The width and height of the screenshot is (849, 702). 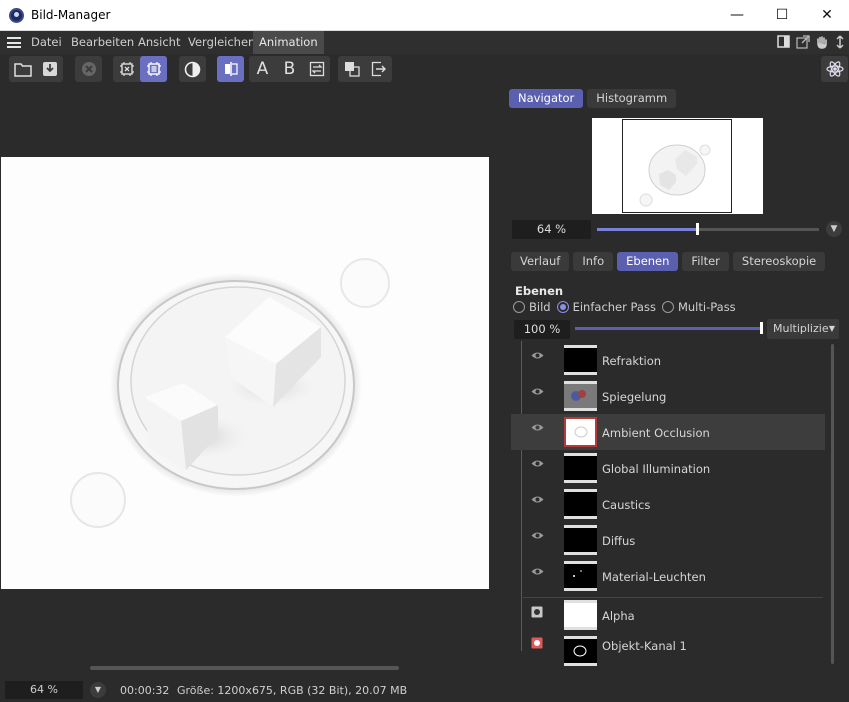 What do you see at coordinates (632, 98) in the screenshot?
I see `tab-histogramm: Histogramm` at bounding box center [632, 98].